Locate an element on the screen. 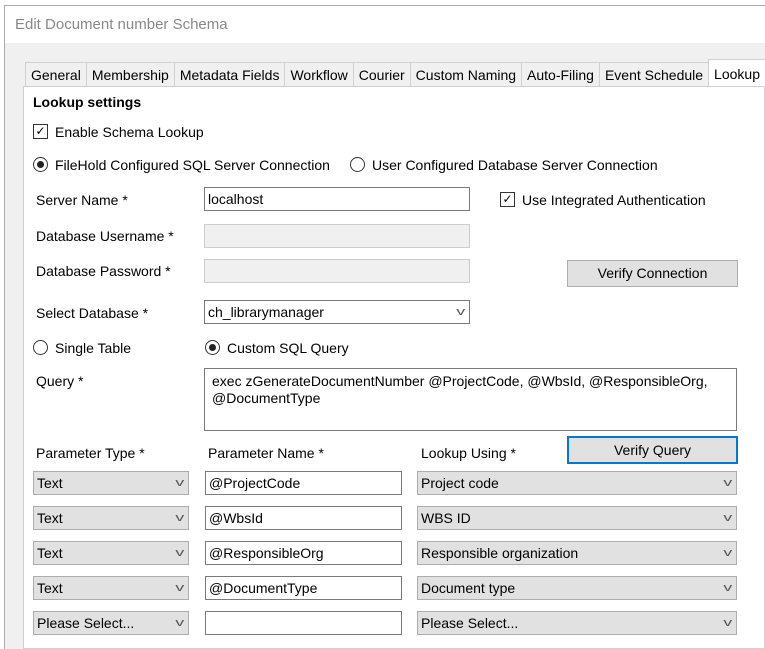 The width and height of the screenshot is (765, 649). filehold-connection-radio is located at coordinates (40, 164).